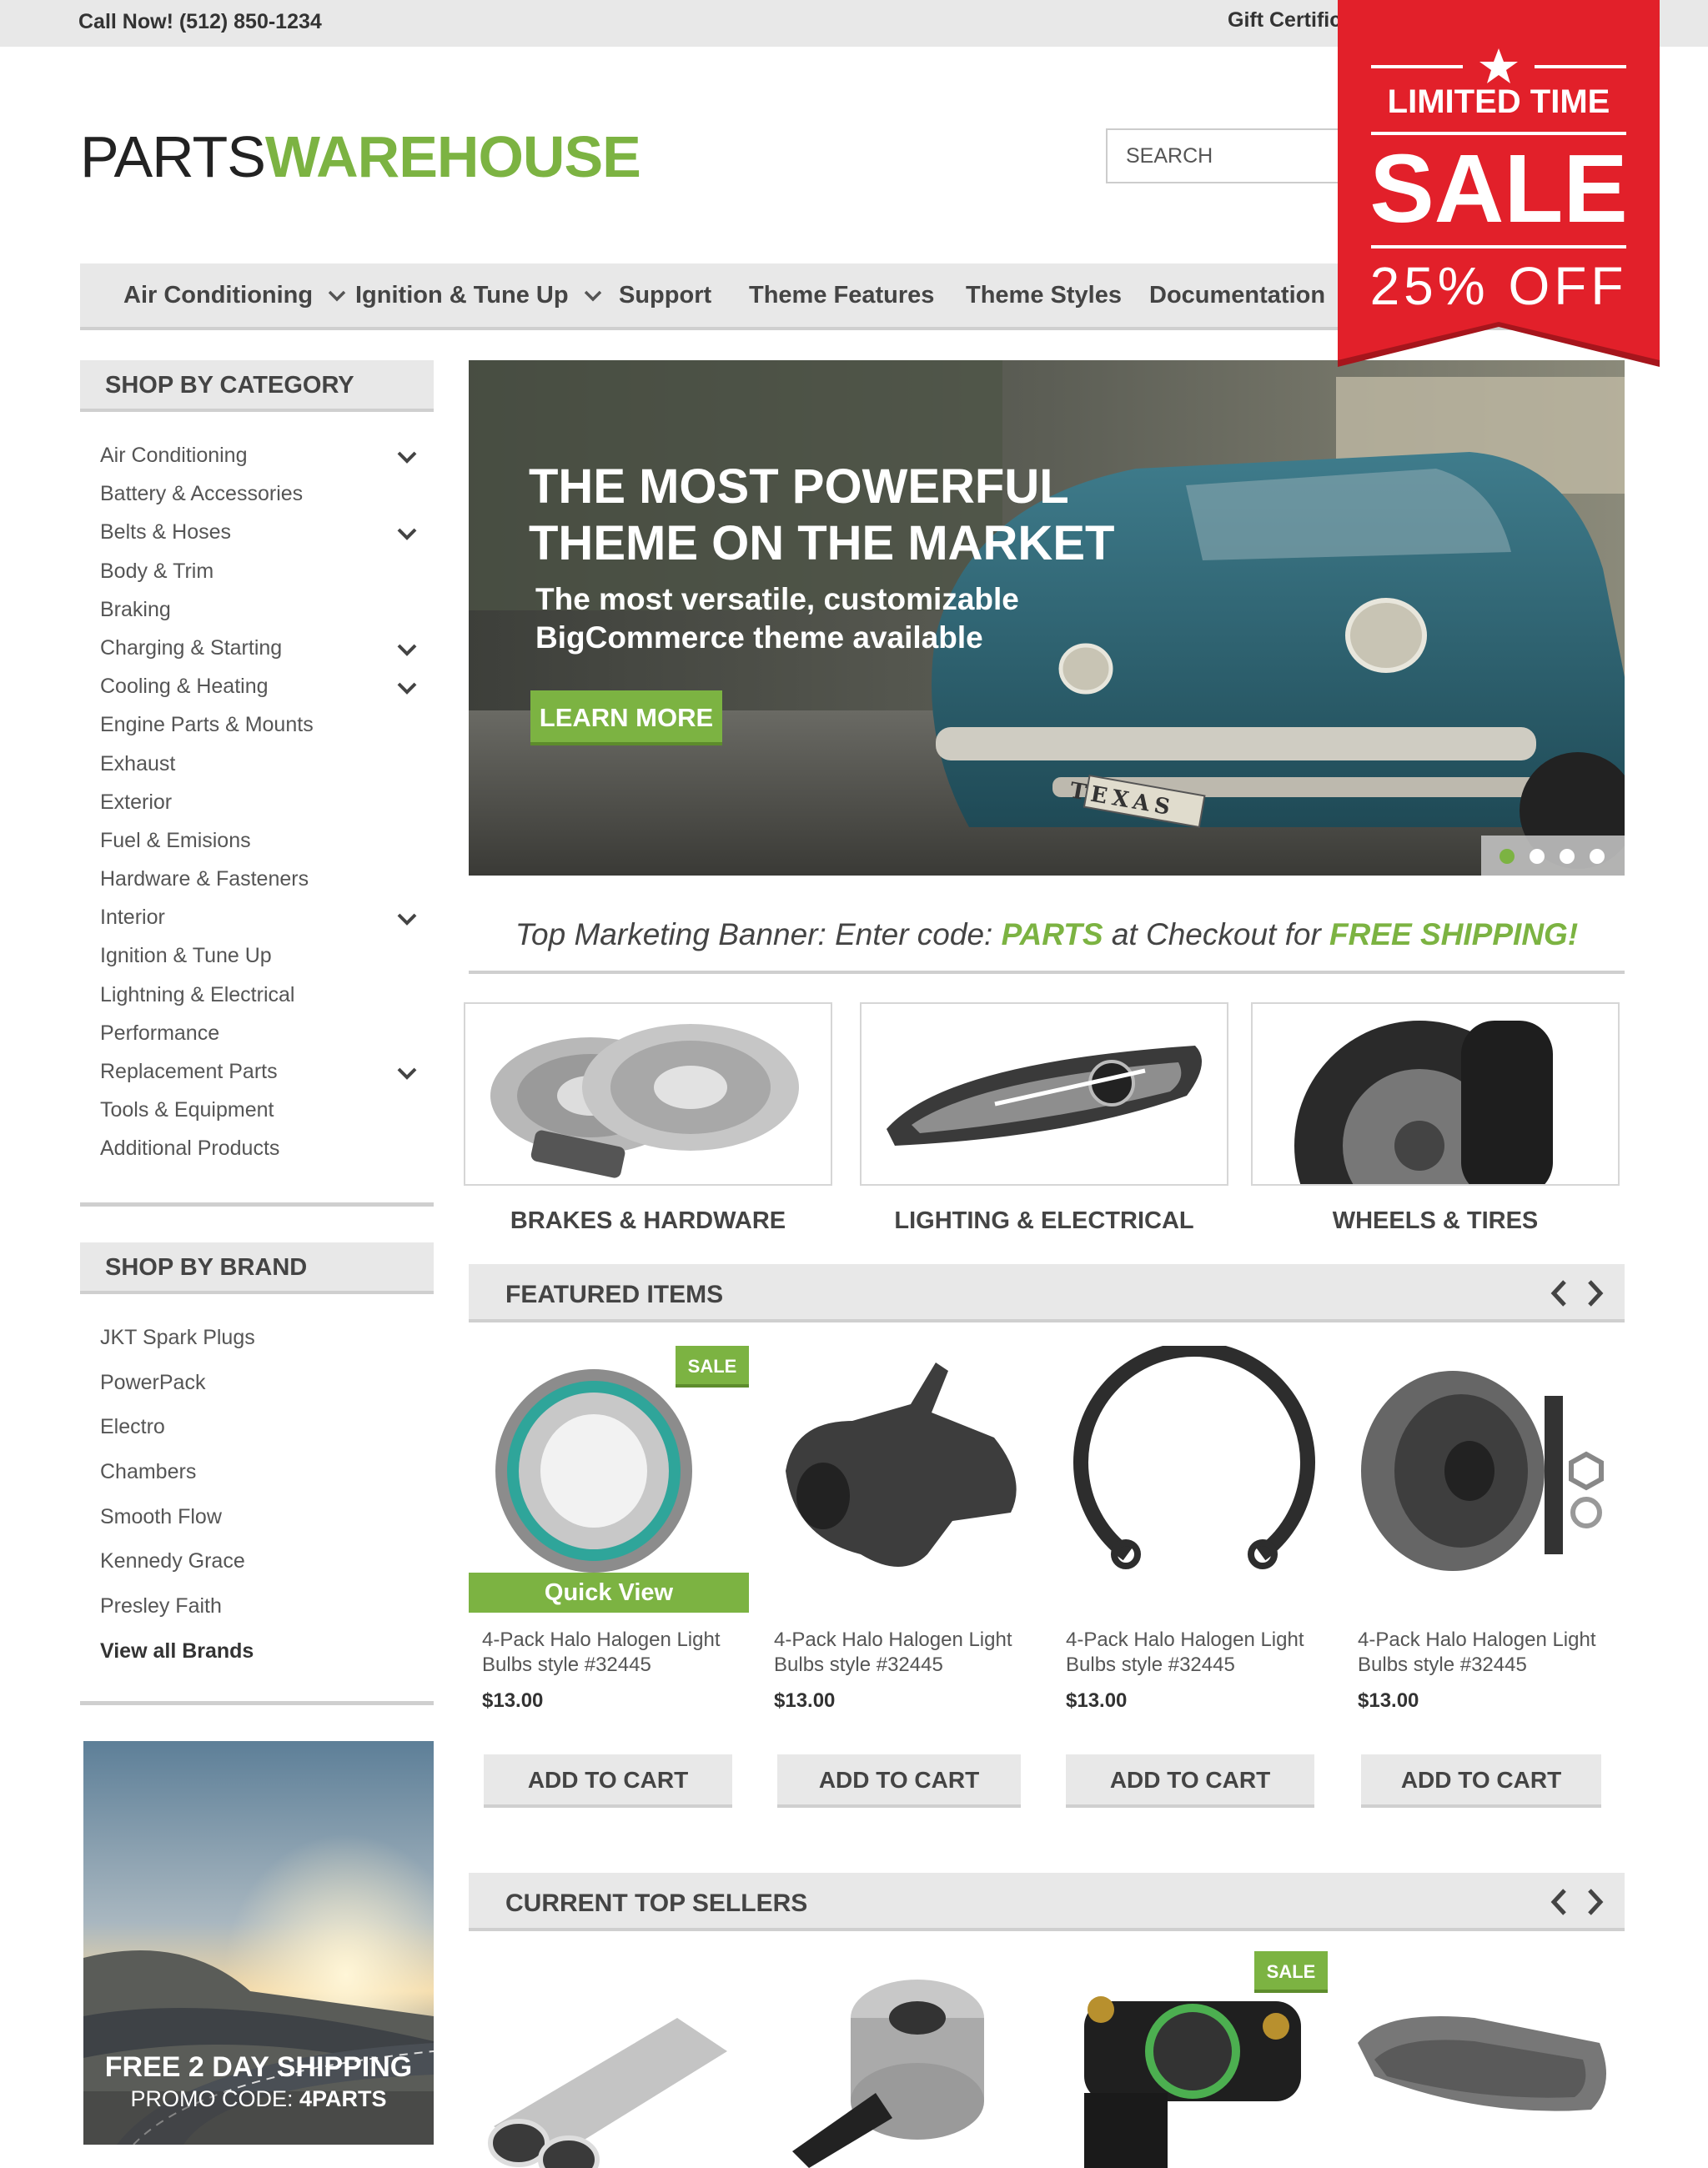 The width and height of the screenshot is (1708, 2168). I want to click on view-all-brands-link: View all Brands, so click(258, 1658).